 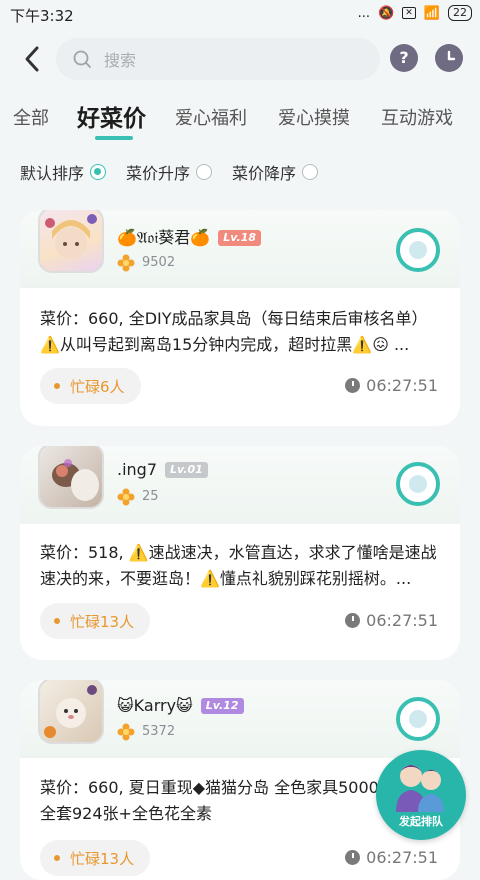 What do you see at coordinates (264, 173) in the screenshot?
I see `sort-price-desc-label: 菜价降序` at bounding box center [264, 173].